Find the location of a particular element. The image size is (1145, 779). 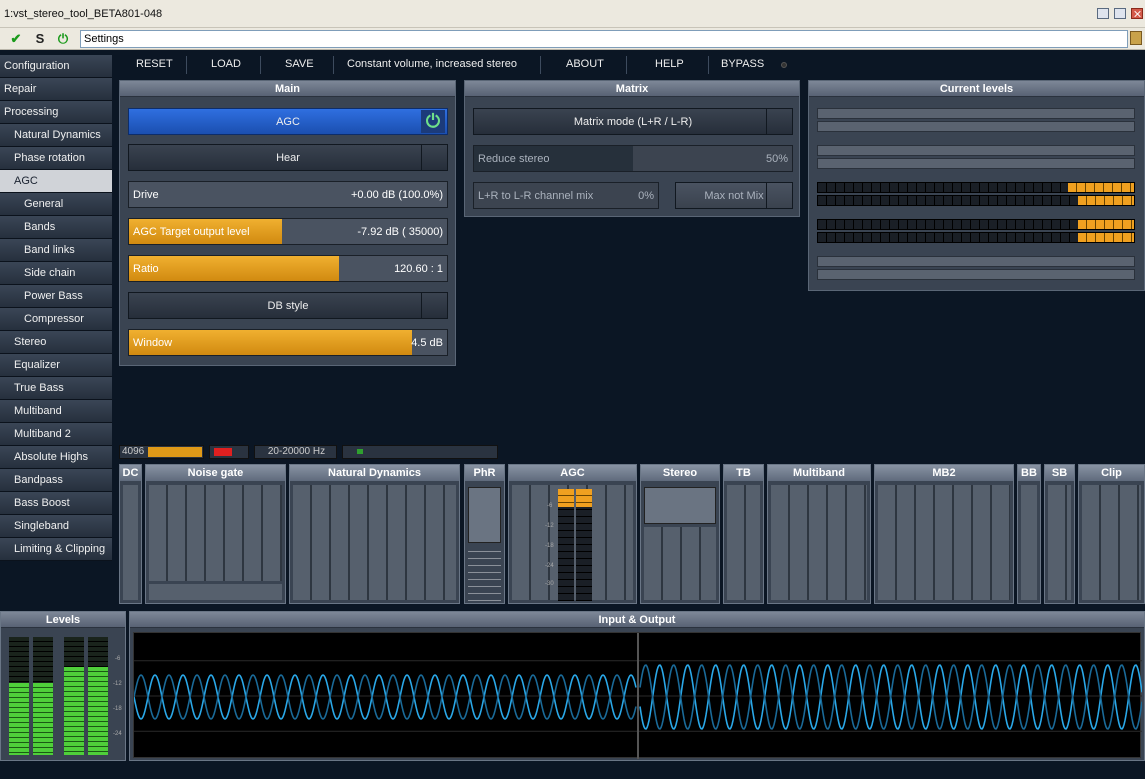

sidebar-item-power-bass: Power Bass is located at coordinates (56, 296).